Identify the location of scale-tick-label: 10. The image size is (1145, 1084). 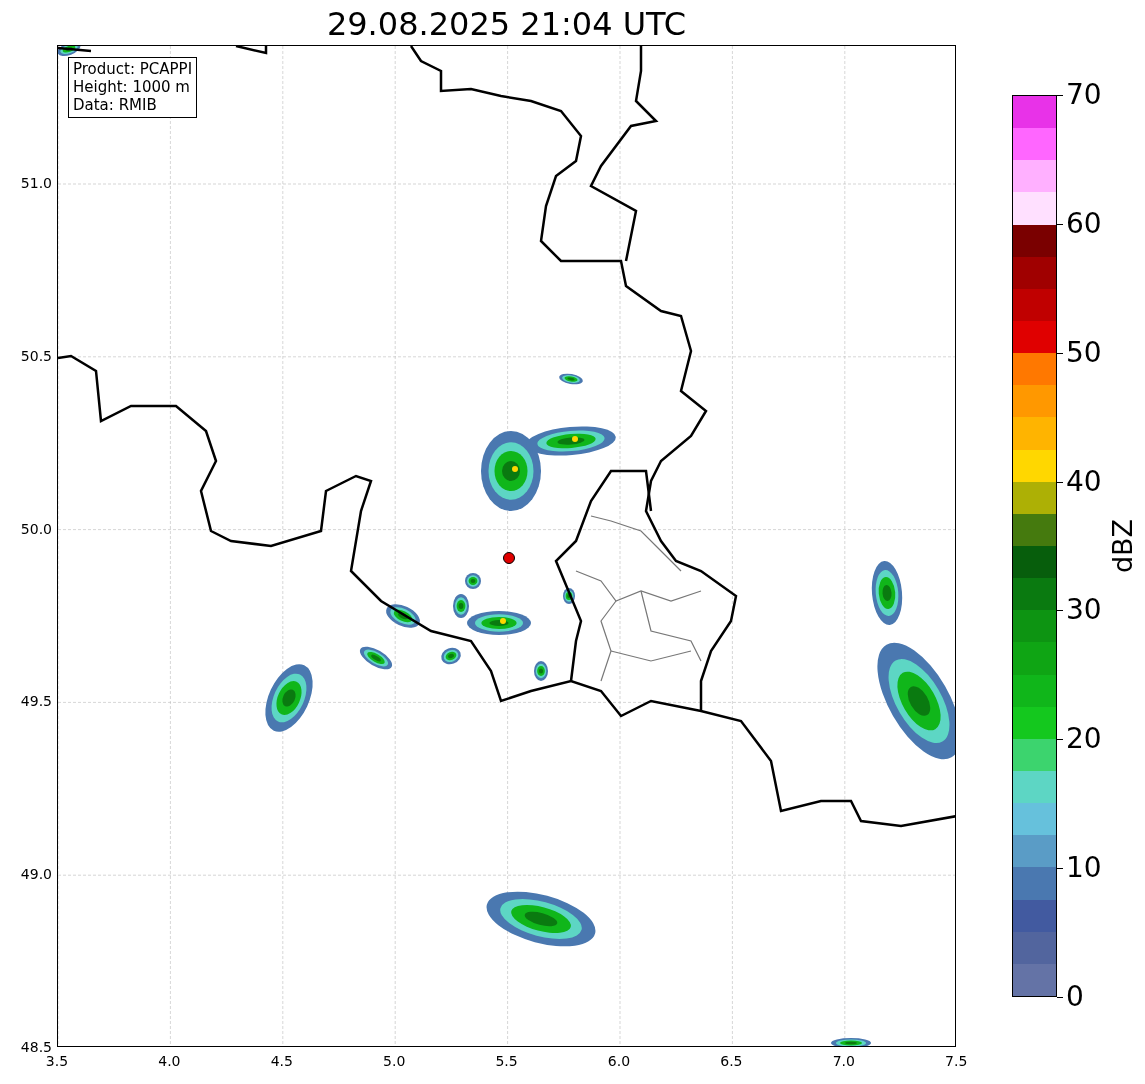
(1084, 868).